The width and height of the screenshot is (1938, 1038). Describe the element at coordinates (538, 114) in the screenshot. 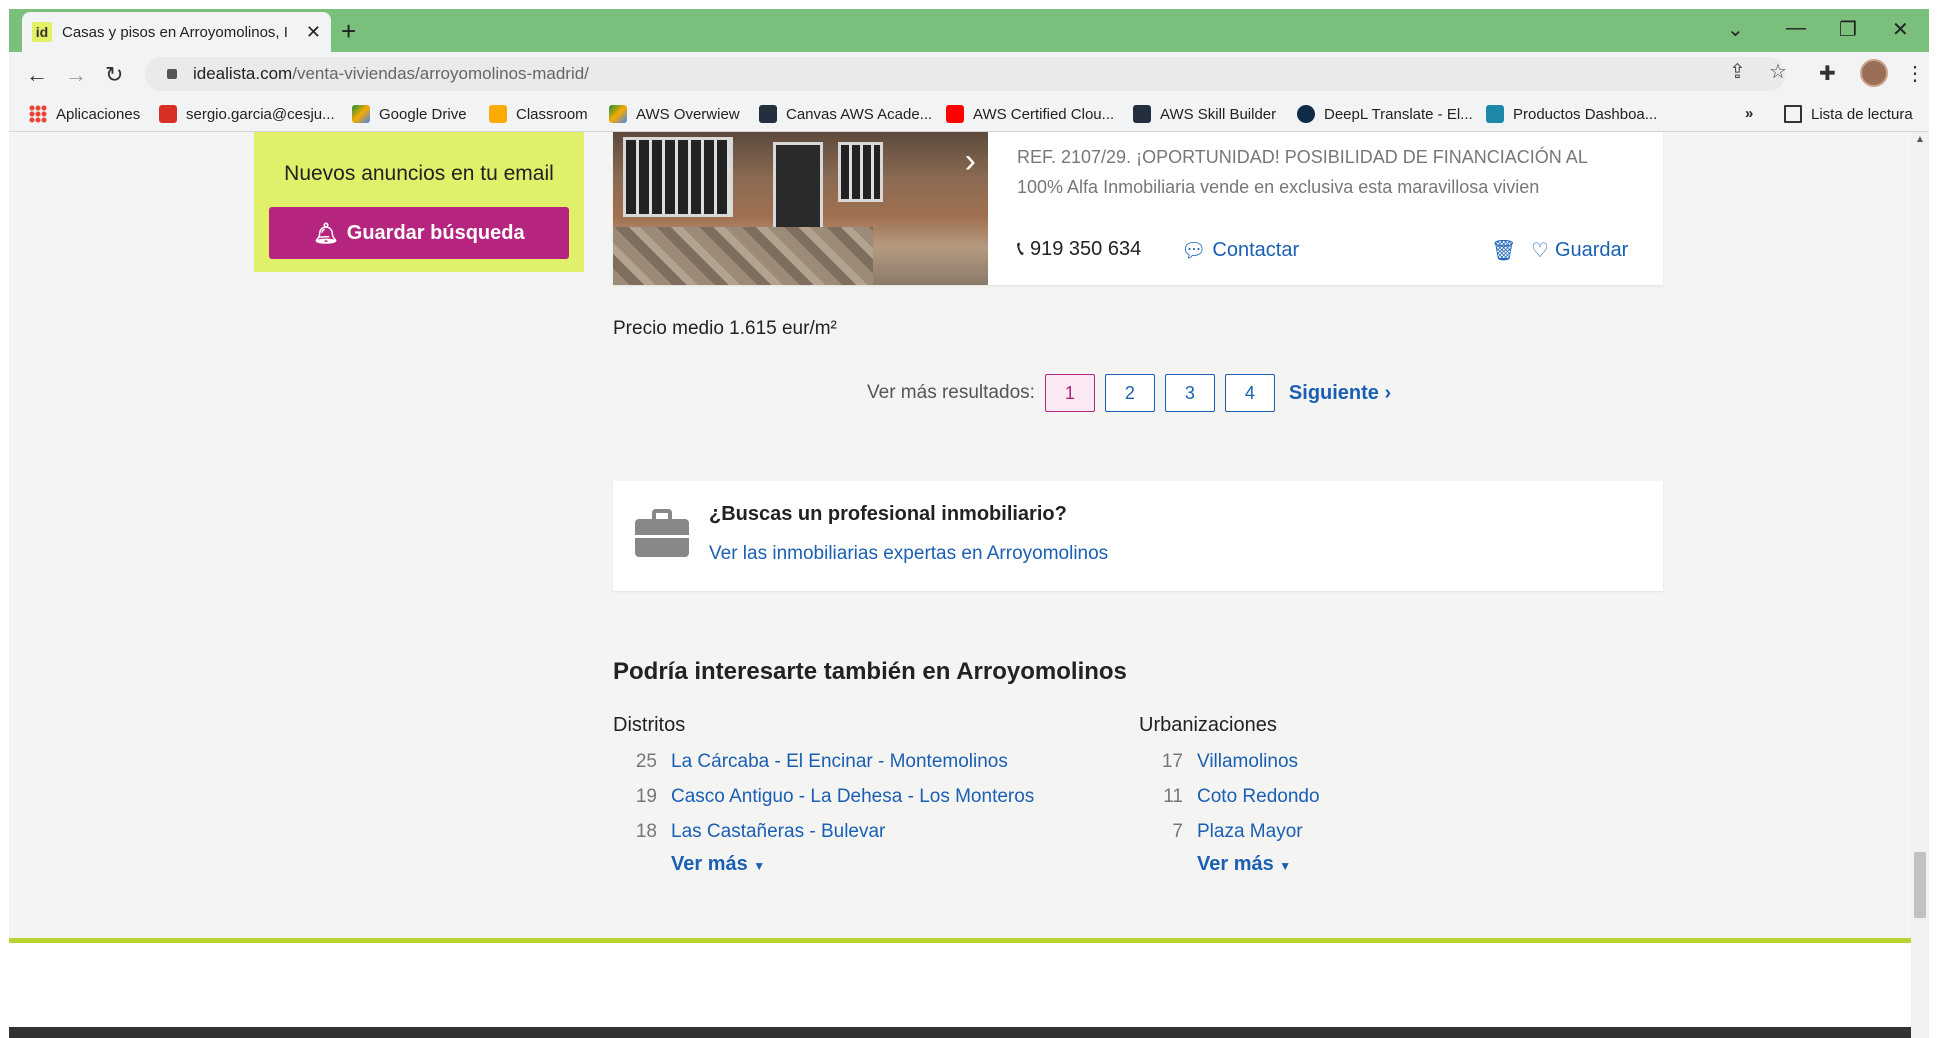

I see `bookmark-classroom: Classroom` at that location.